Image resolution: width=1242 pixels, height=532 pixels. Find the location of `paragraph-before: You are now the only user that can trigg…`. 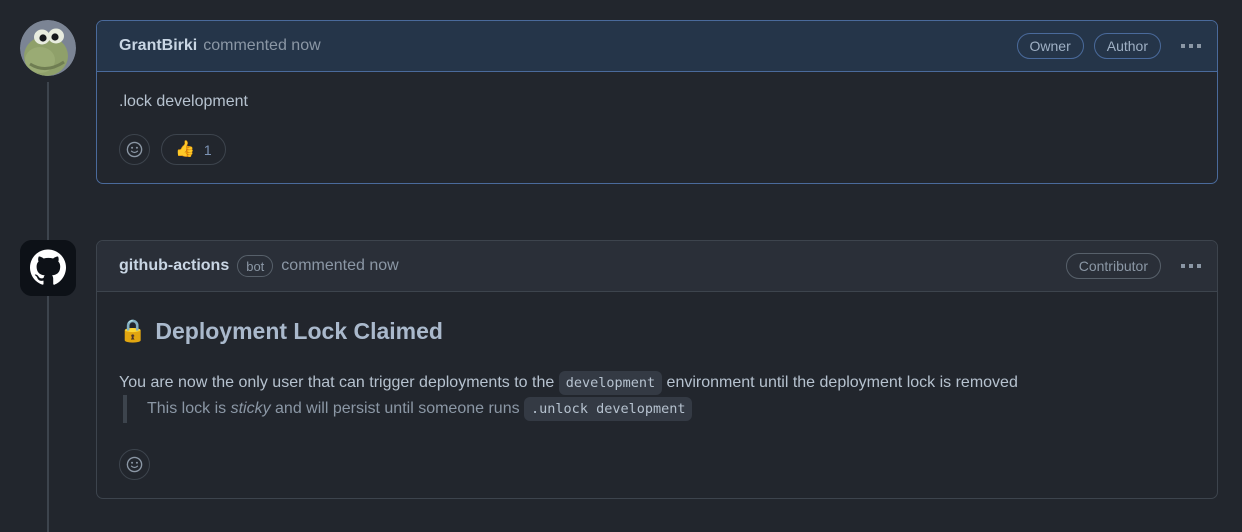

paragraph-before: You are now the only user that can trigg… is located at coordinates (337, 382).